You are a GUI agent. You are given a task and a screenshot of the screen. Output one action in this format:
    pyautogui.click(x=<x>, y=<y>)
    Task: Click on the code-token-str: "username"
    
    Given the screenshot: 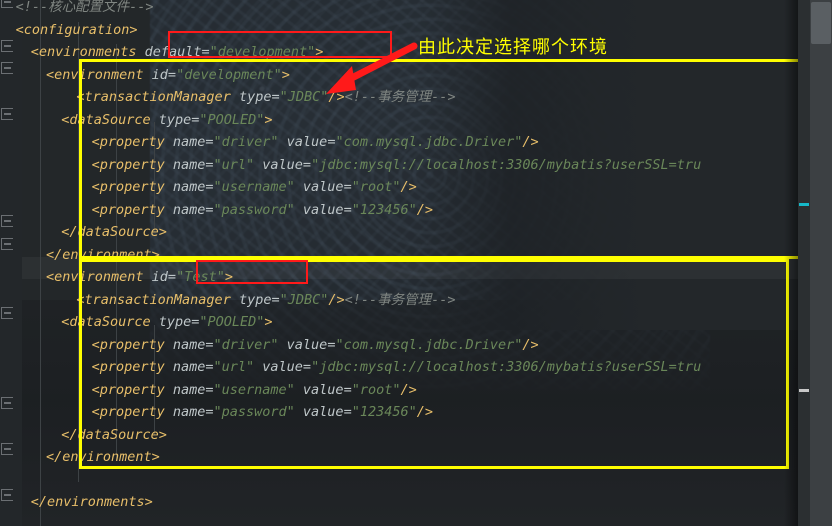 What is the action you would take?
    pyautogui.click(x=254, y=389)
    